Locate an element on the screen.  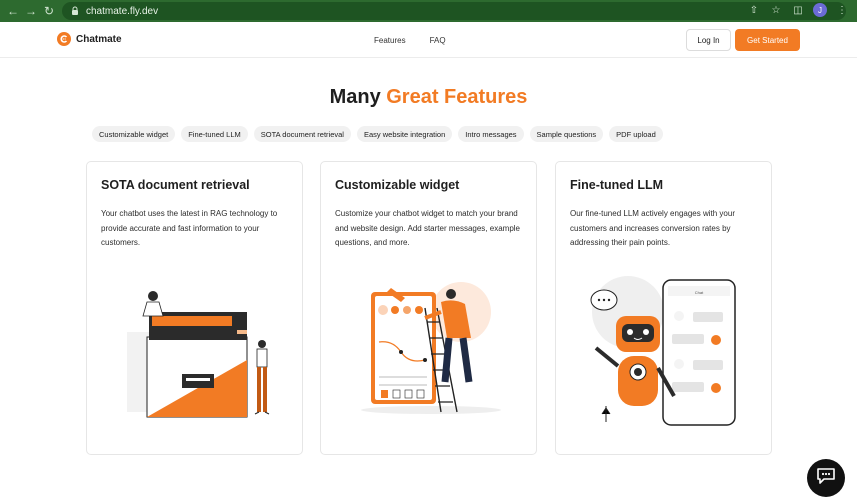
document-retrieval-illustration is located at coordinates (194, 357).